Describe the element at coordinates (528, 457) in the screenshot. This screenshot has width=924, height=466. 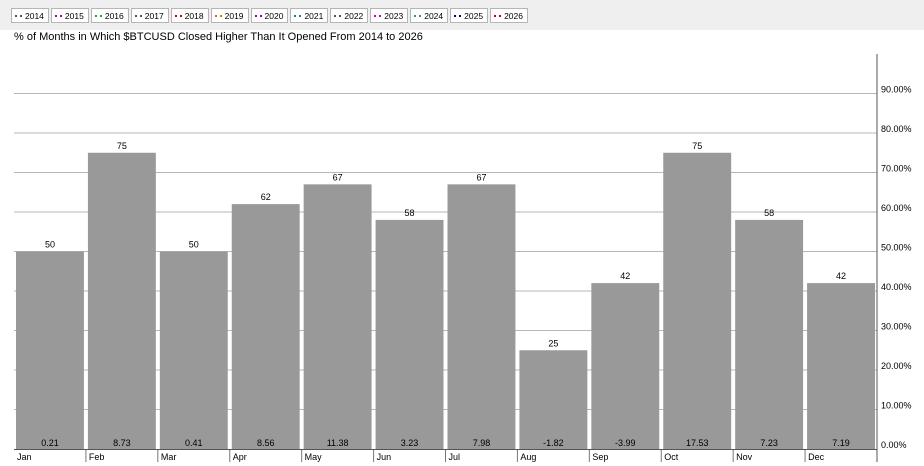
I see `x-tick-label: Aug` at that location.